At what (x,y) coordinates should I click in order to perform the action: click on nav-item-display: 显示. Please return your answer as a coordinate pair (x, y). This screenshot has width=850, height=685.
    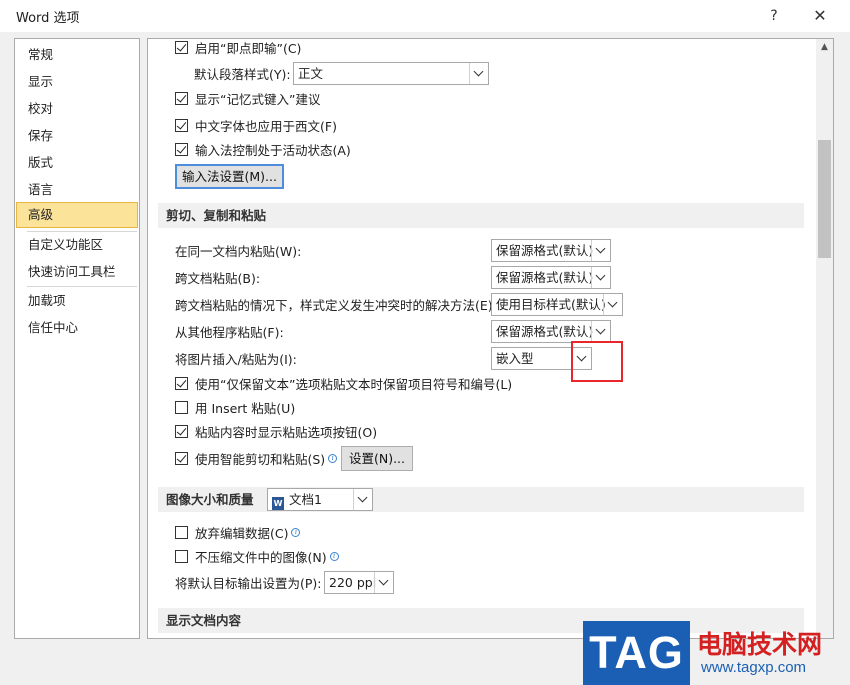
    Looking at the image, I should click on (77, 82).